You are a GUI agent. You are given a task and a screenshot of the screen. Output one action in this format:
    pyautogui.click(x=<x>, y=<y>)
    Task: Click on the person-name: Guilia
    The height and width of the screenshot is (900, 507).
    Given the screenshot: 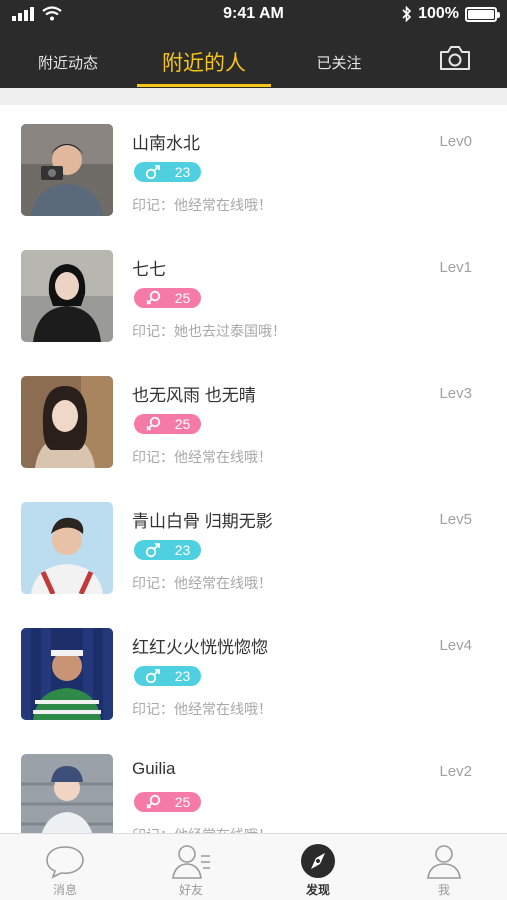 What is the action you would take?
    pyautogui.click(x=154, y=768)
    